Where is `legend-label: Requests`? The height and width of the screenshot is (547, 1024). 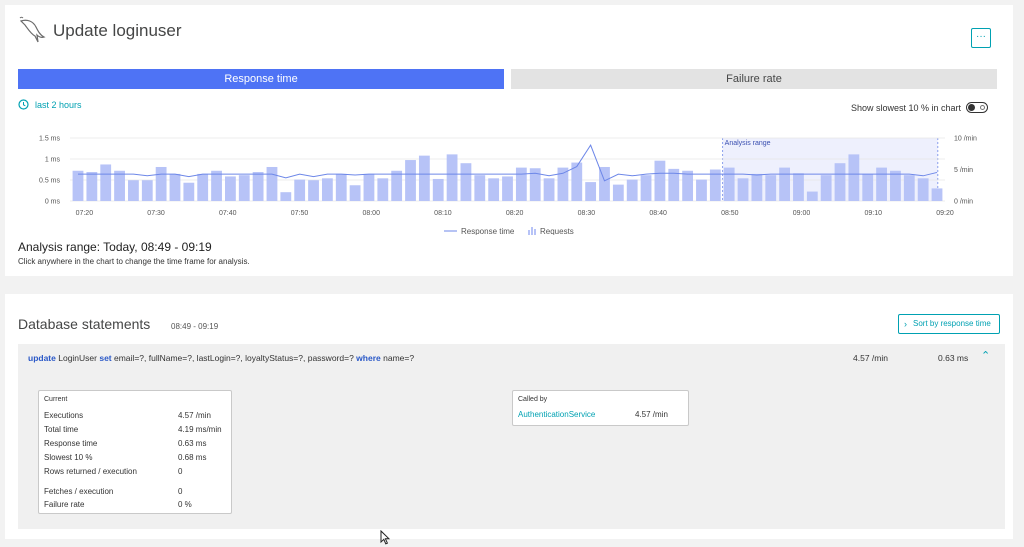
legend-label: Requests is located at coordinates (557, 231).